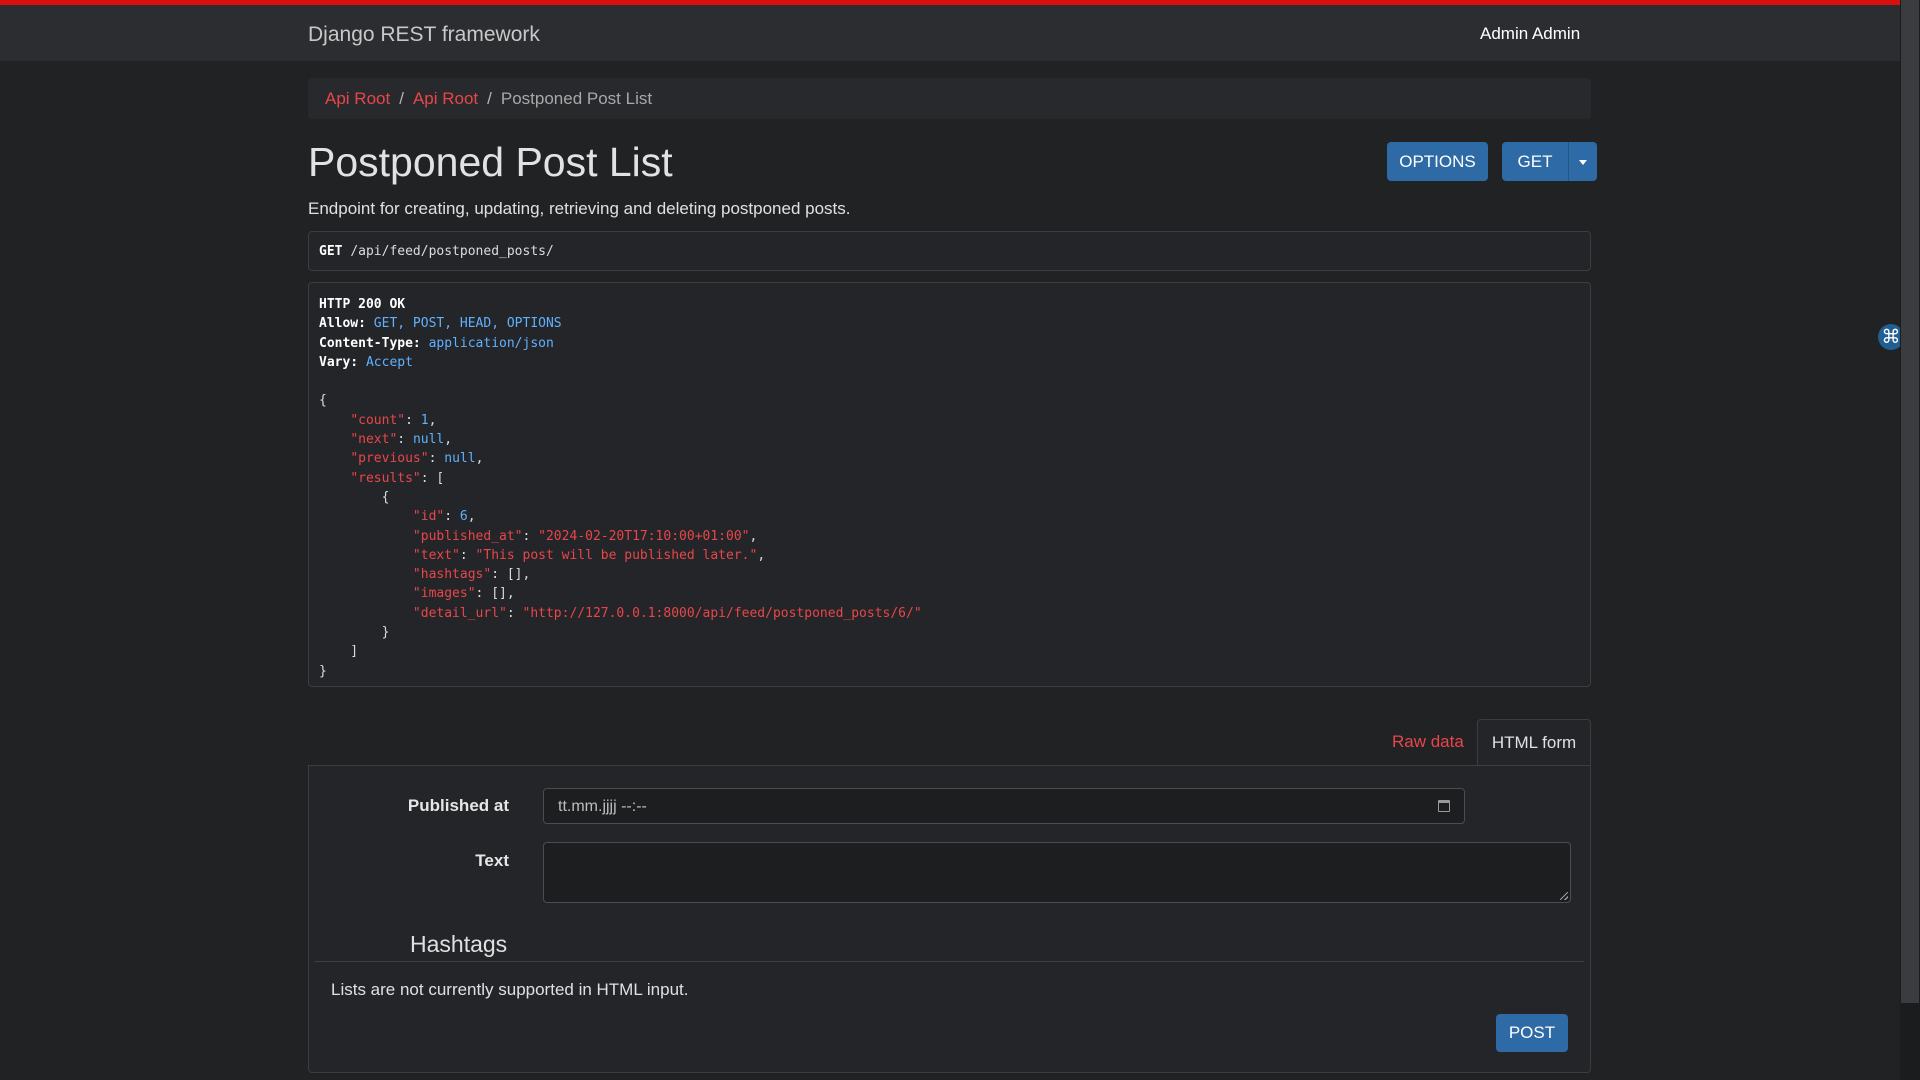 The height and width of the screenshot is (1080, 1920). Describe the element at coordinates (458, 805) in the screenshot. I see `published-at-label: Published at` at that location.